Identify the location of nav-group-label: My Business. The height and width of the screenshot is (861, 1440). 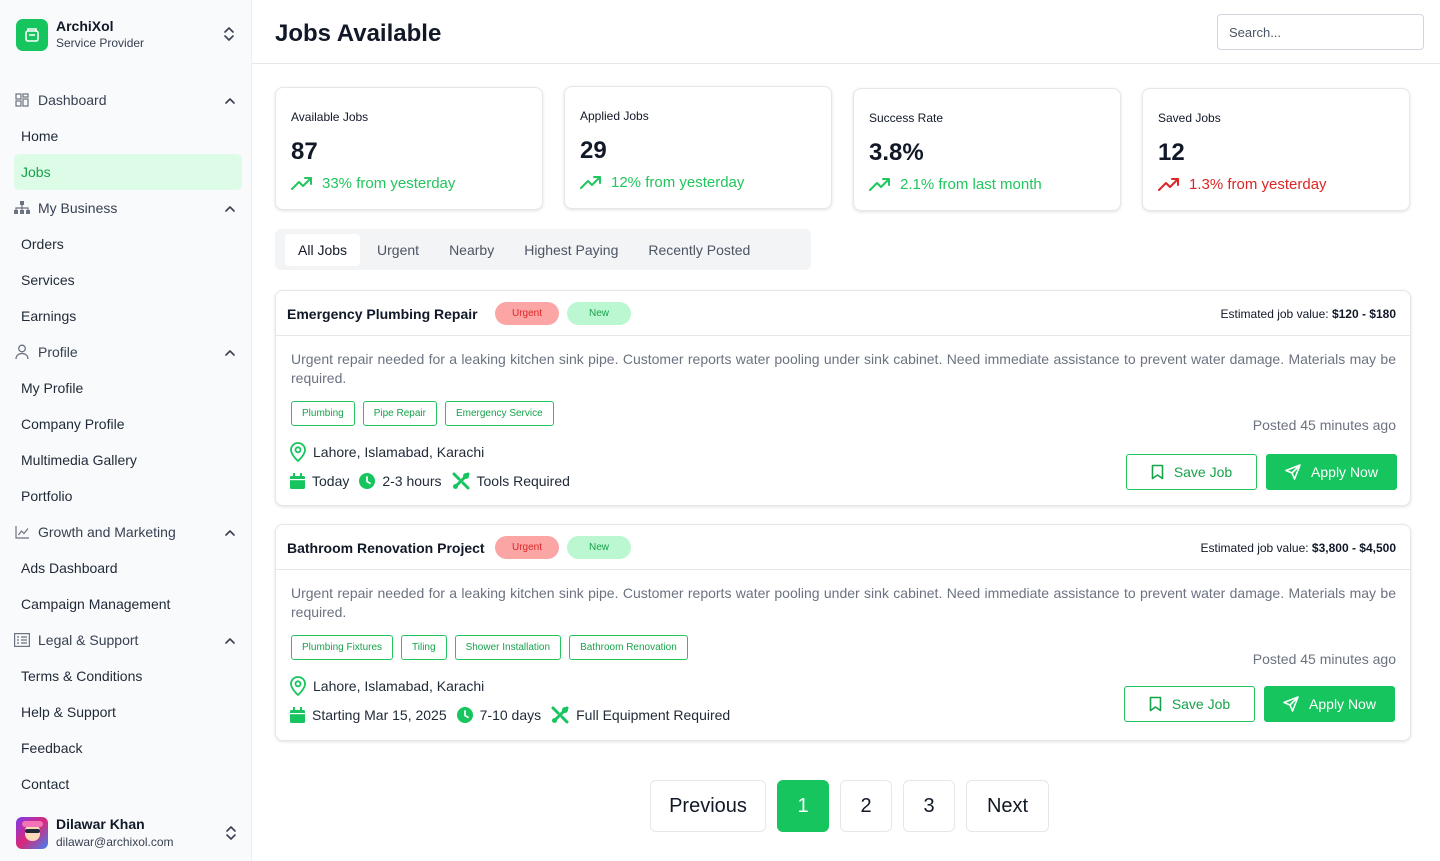
(78, 208).